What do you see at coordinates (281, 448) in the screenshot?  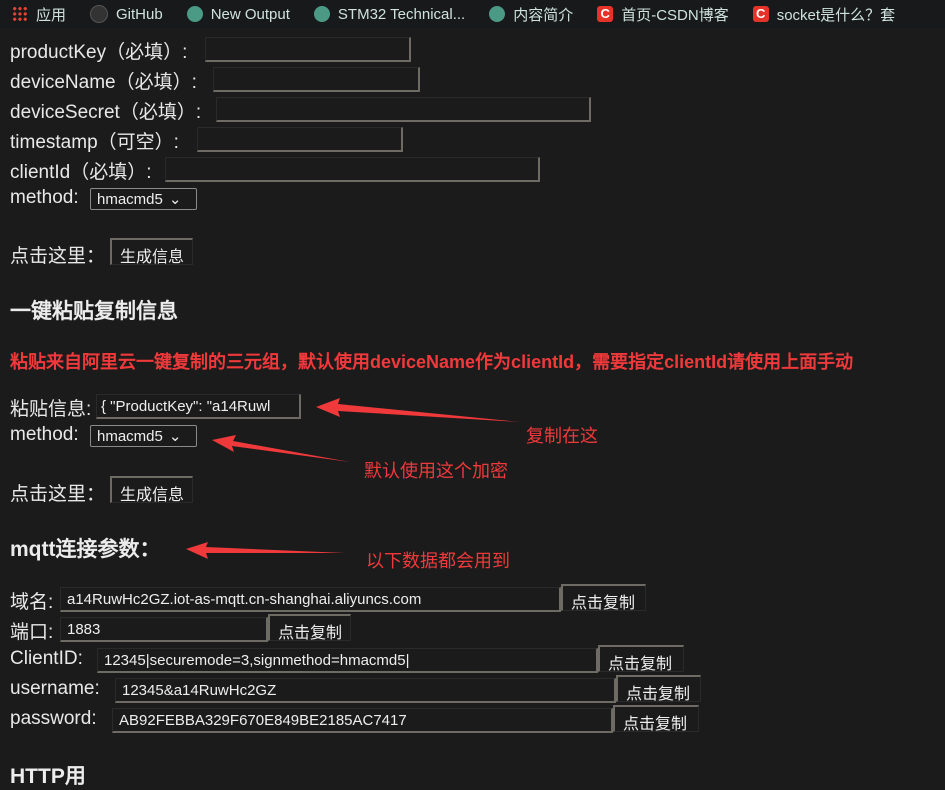 I see `arrow-default-encrypt` at bounding box center [281, 448].